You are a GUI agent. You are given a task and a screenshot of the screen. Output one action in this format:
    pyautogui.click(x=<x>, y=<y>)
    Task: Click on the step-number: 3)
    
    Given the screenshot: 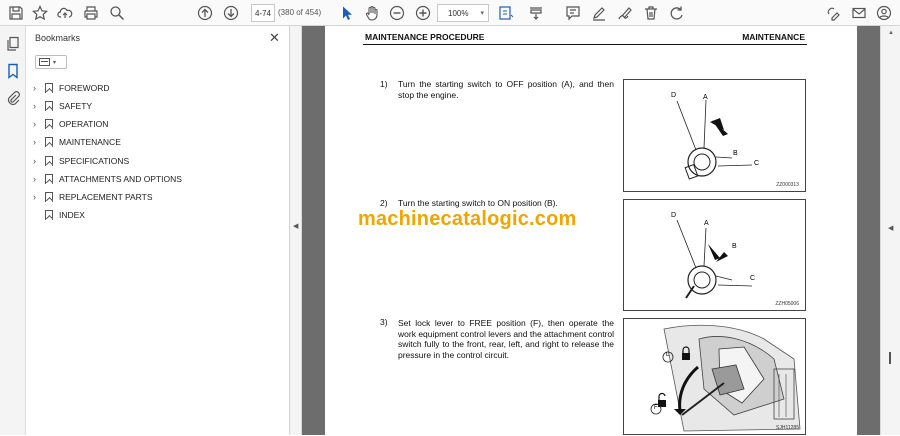 What is the action you would take?
    pyautogui.click(x=384, y=322)
    